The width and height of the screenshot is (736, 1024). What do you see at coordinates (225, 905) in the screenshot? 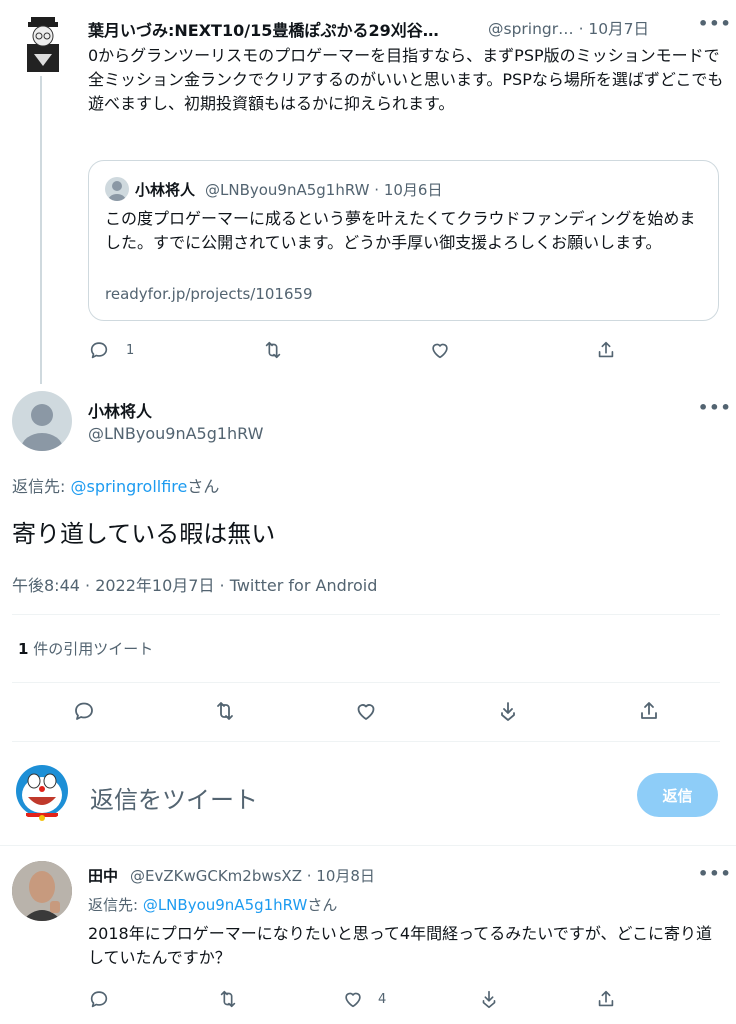
I see `reply-to-mention: @LNByou9nA5g1hRW` at bounding box center [225, 905].